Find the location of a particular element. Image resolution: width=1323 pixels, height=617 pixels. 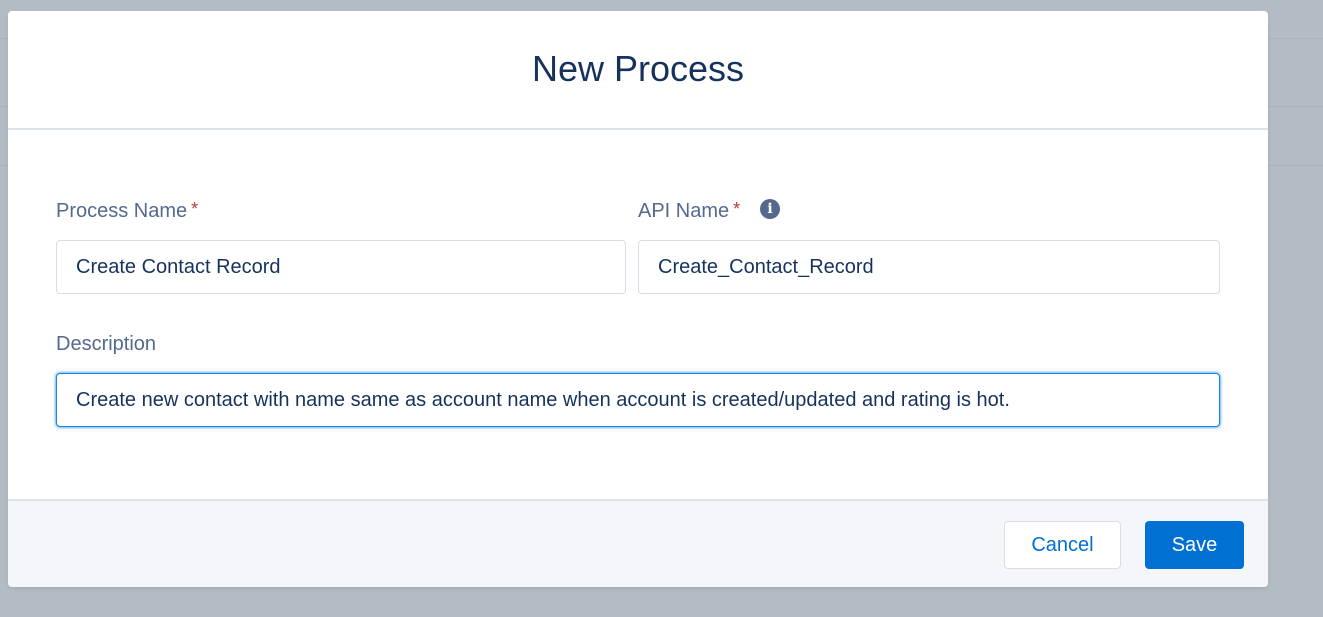

process-name-label-text: Process Name is located at coordinates (122, 211).